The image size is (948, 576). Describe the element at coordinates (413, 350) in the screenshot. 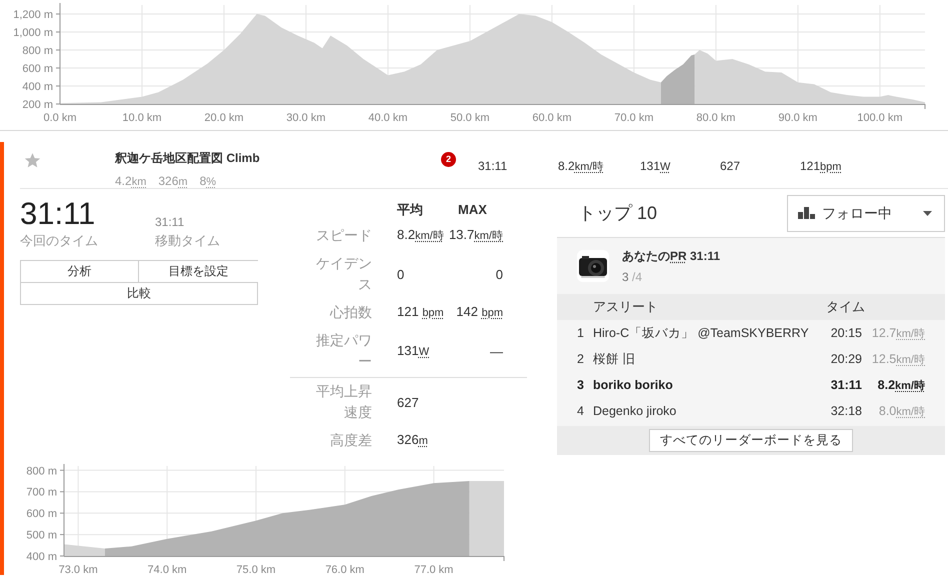

I see `stat-value: 131W` at that location.